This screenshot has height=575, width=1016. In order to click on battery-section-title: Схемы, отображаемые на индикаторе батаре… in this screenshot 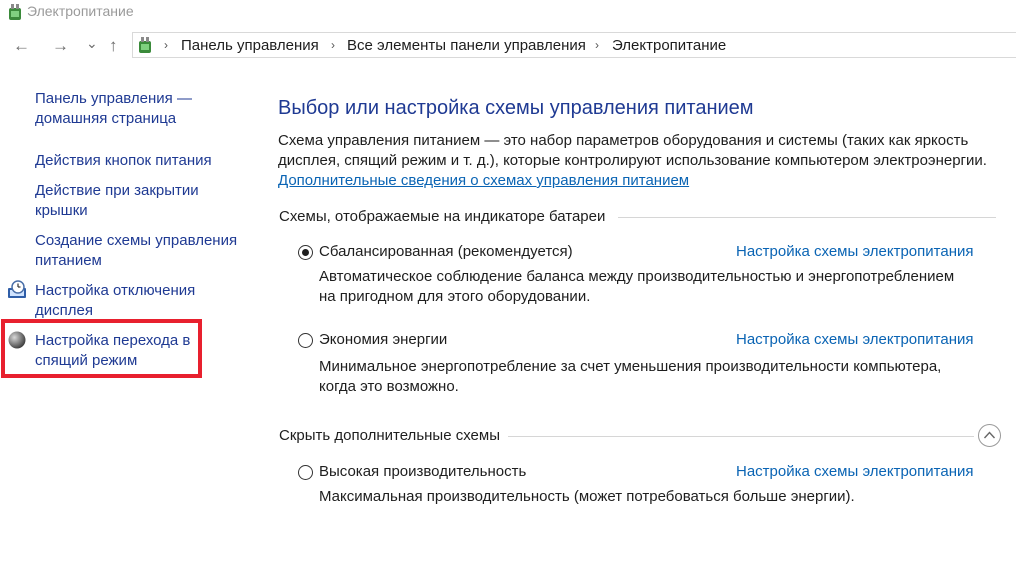, I will do `click(442, 216)`.